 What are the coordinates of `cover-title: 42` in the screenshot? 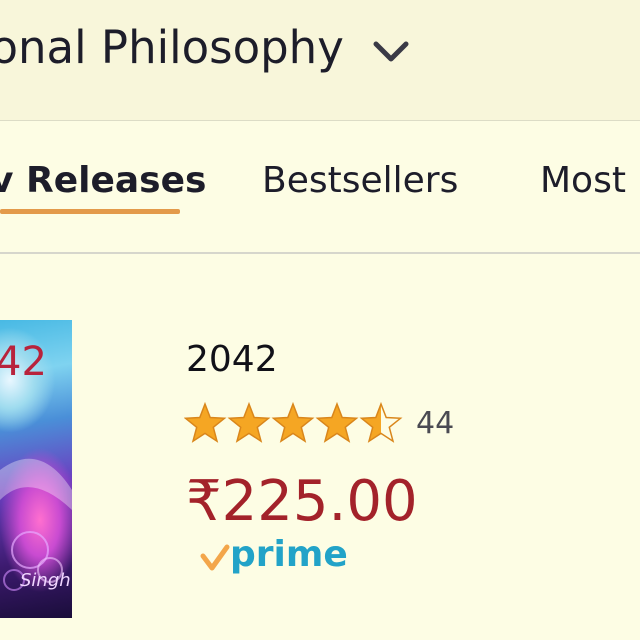 It's located at (23, 362).